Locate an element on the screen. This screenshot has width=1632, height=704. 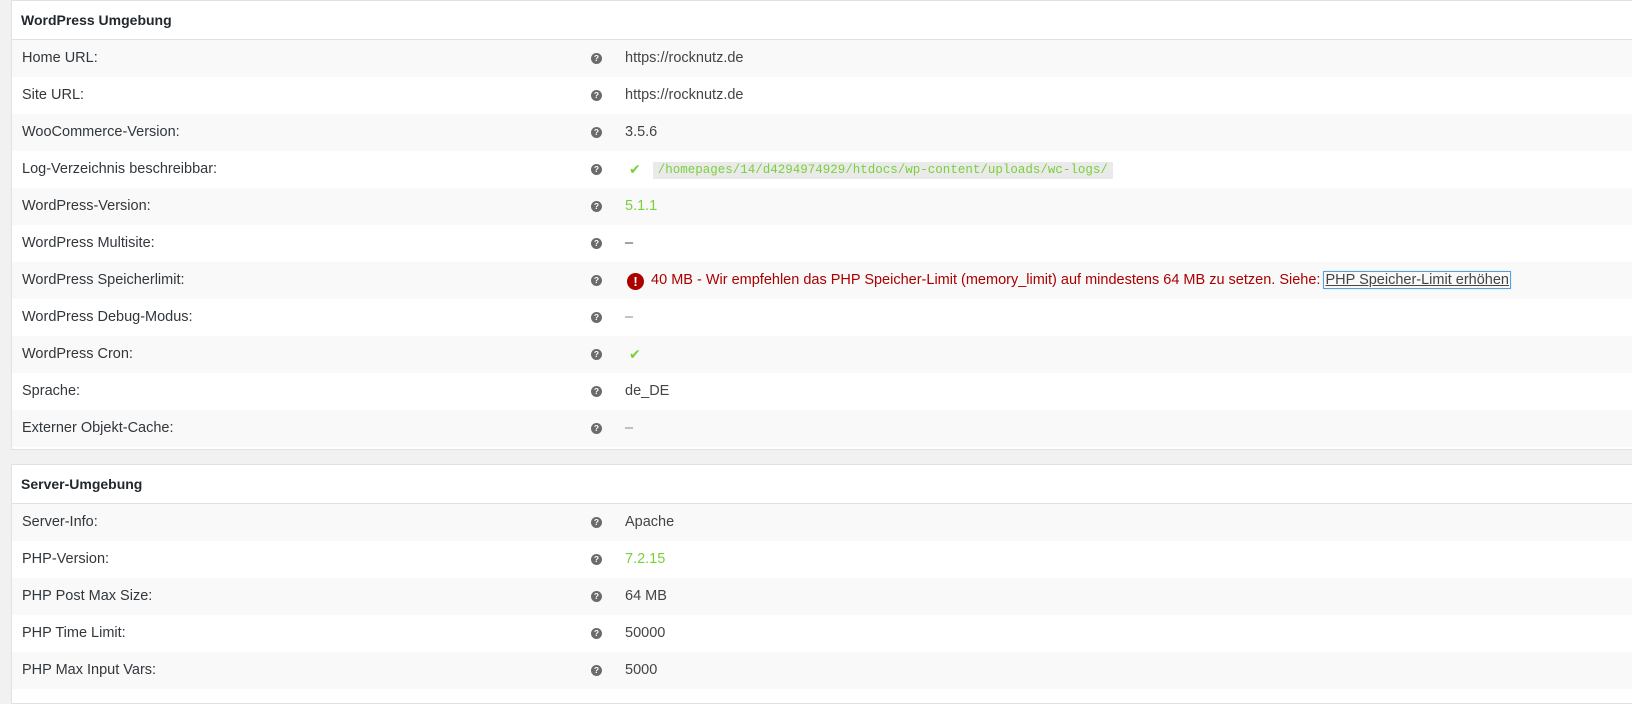
row-label: WordPress Speicherlimit: is located at coordinates (103, 280).